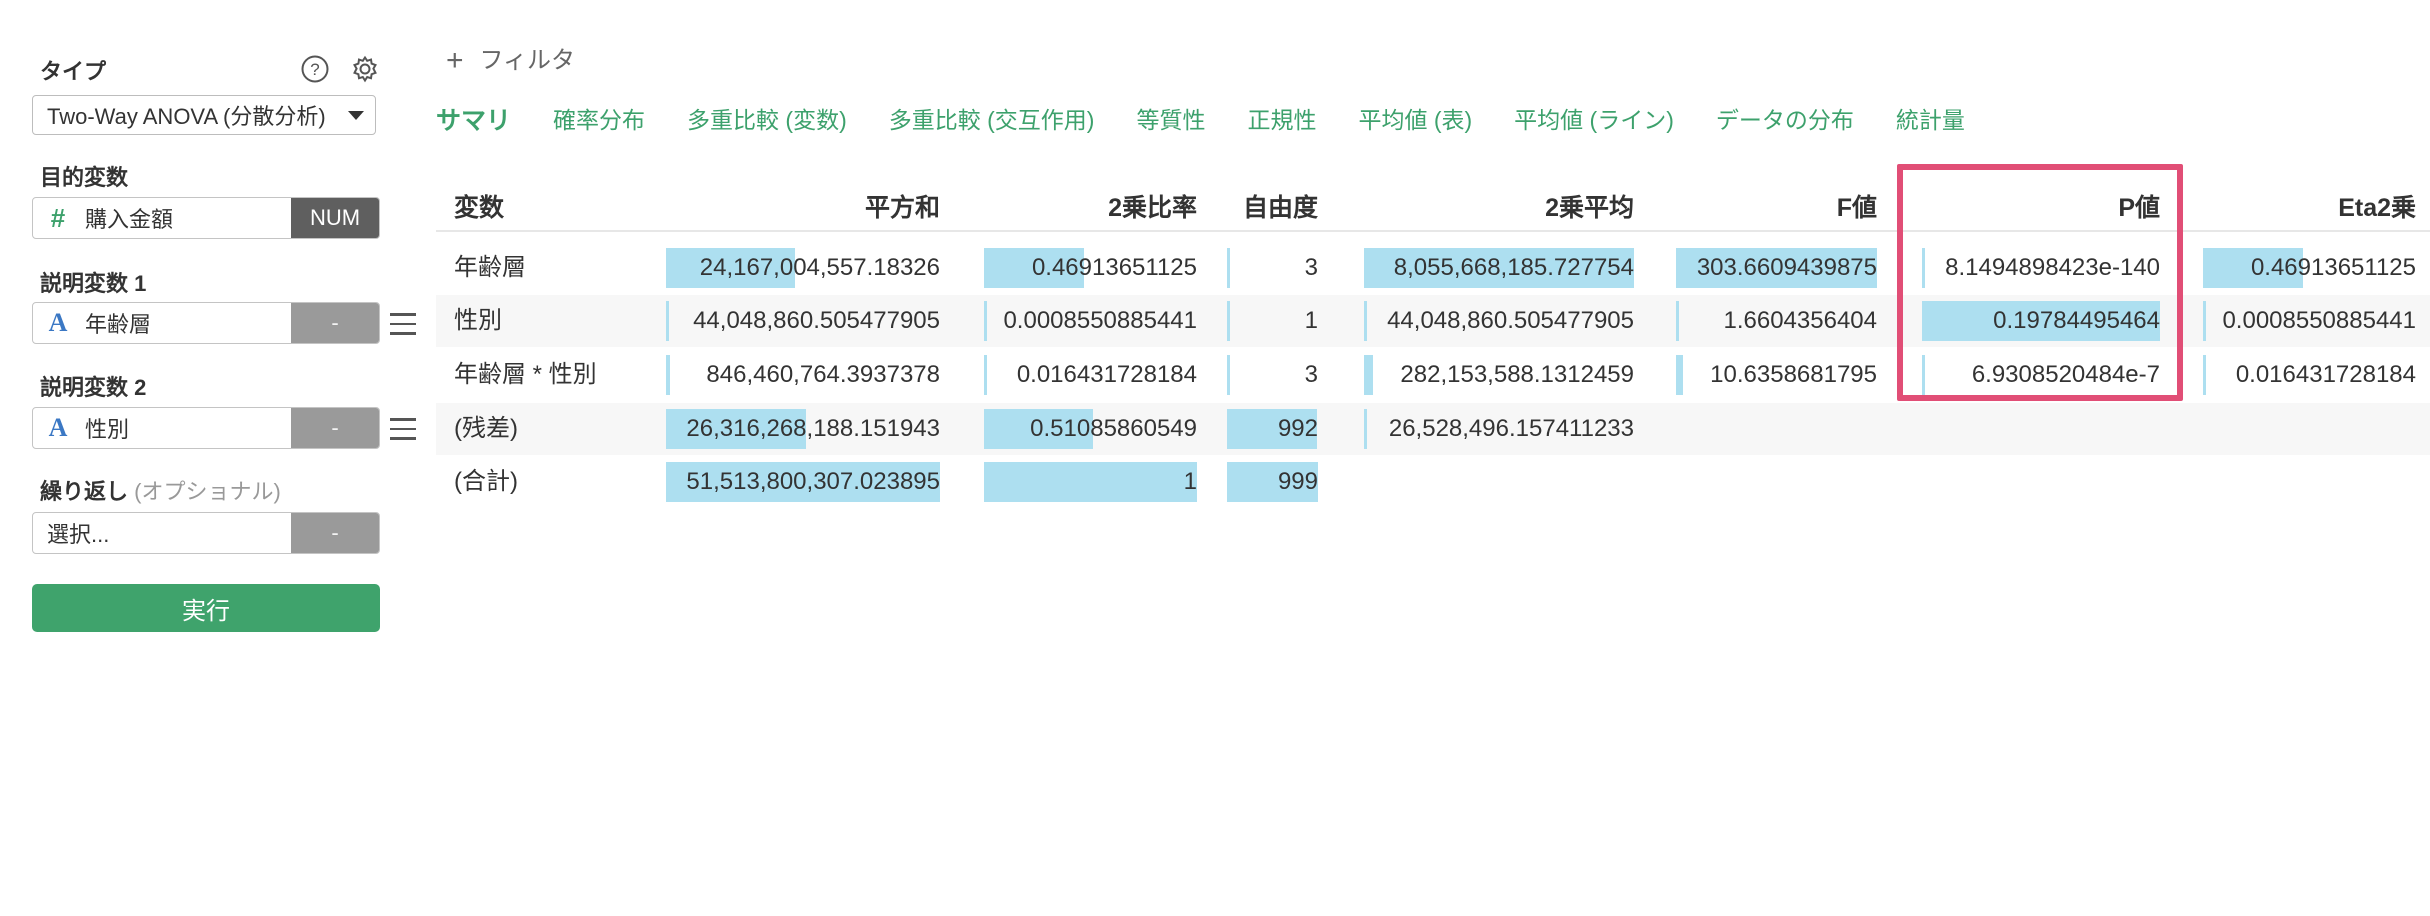  I want to click on column-header-mean-square: 2乗平均, so click(1589, 206).